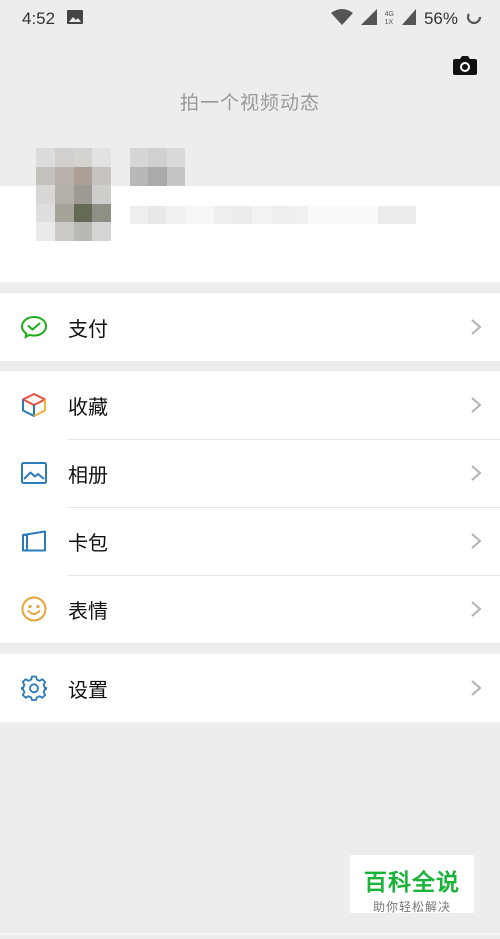 The image size is (500, 939). What do you see at coordinates (411, 907) in the screenshot?
I see `watermark-subtitle: 助你轻松解决` at bounding box center [411, 907].